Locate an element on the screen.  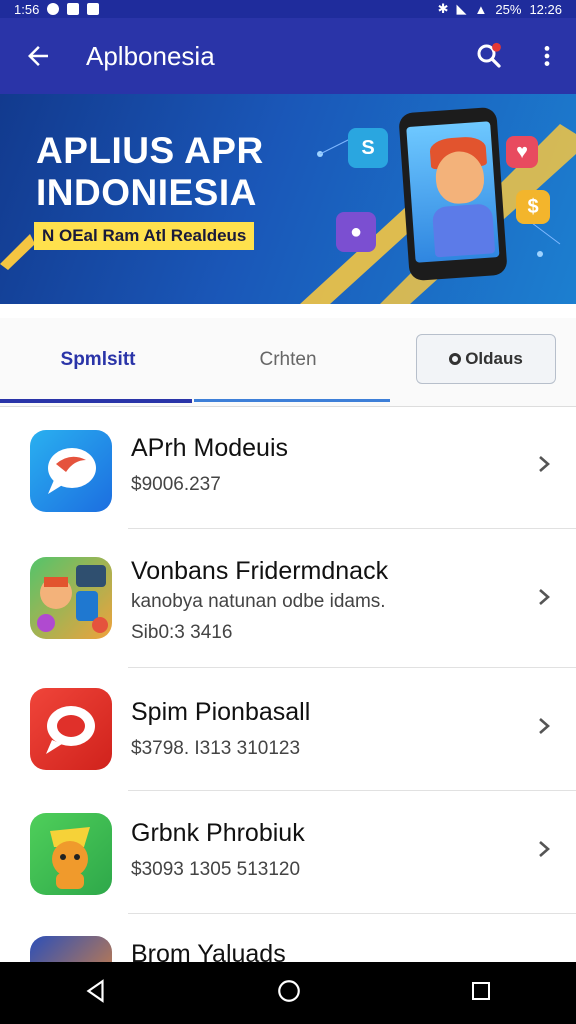
circle-home-icon is located at coordinates (289, 990).